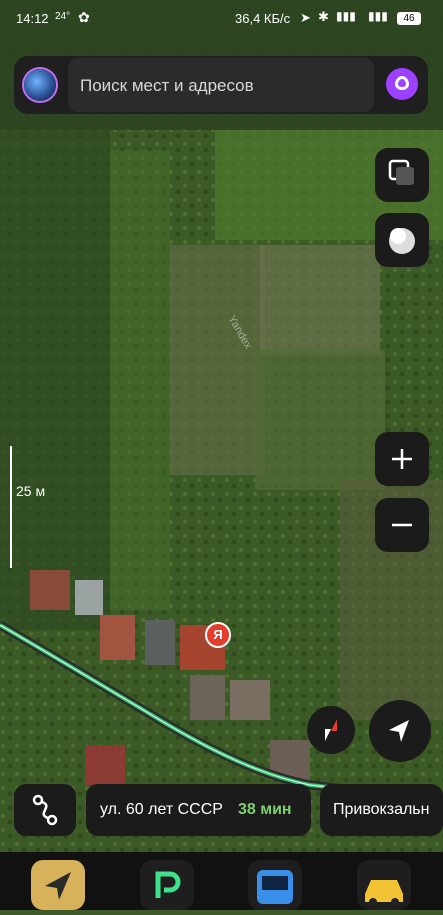 The width and height of the screenshot is (443, 915). I want to click on parking-app-button, so click(167, 885).